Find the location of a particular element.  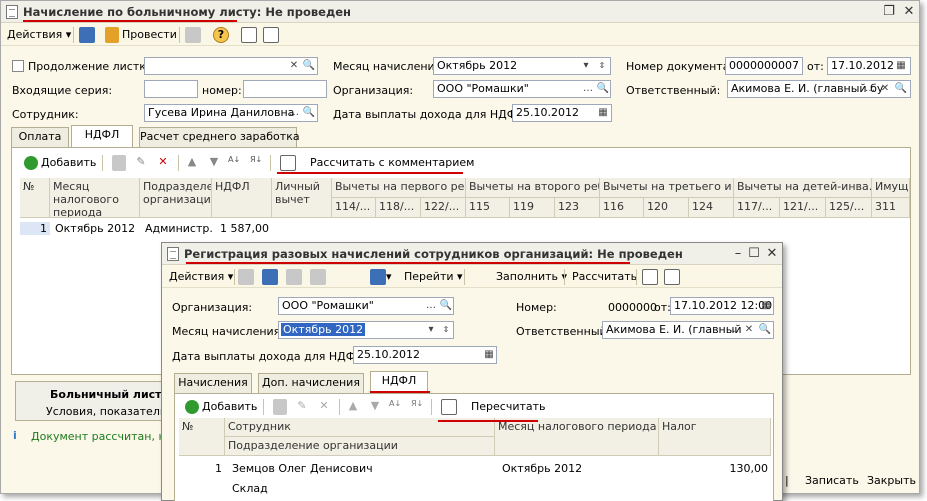

post-button: Провести is located at coordinates (149, 35).